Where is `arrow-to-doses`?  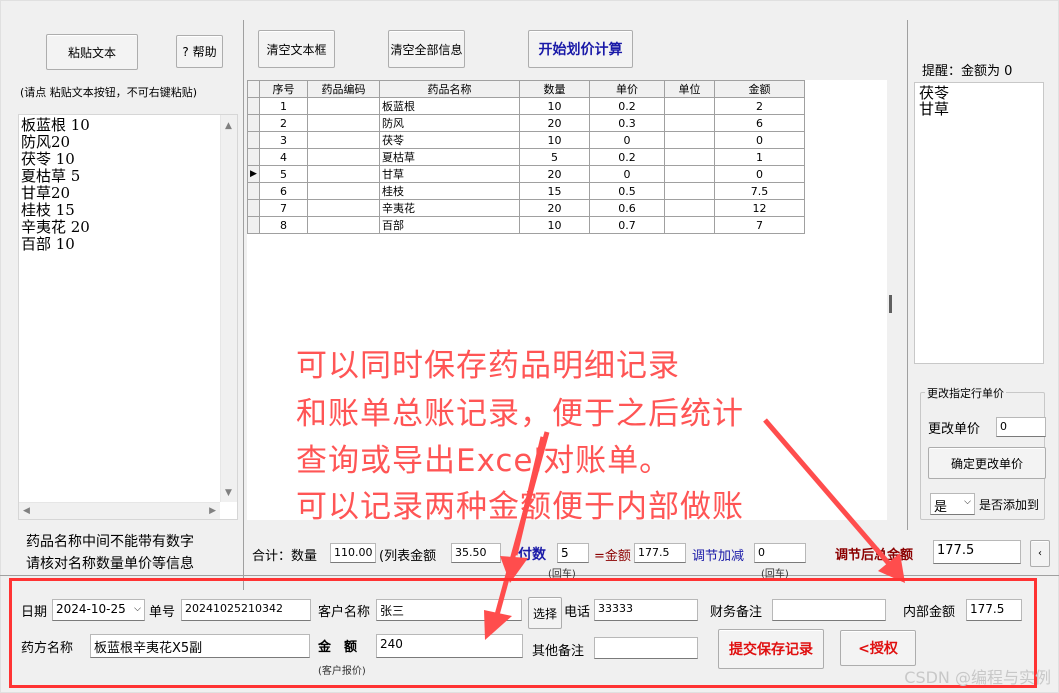
arrow-to-doses is located at coordinates (529, 496).